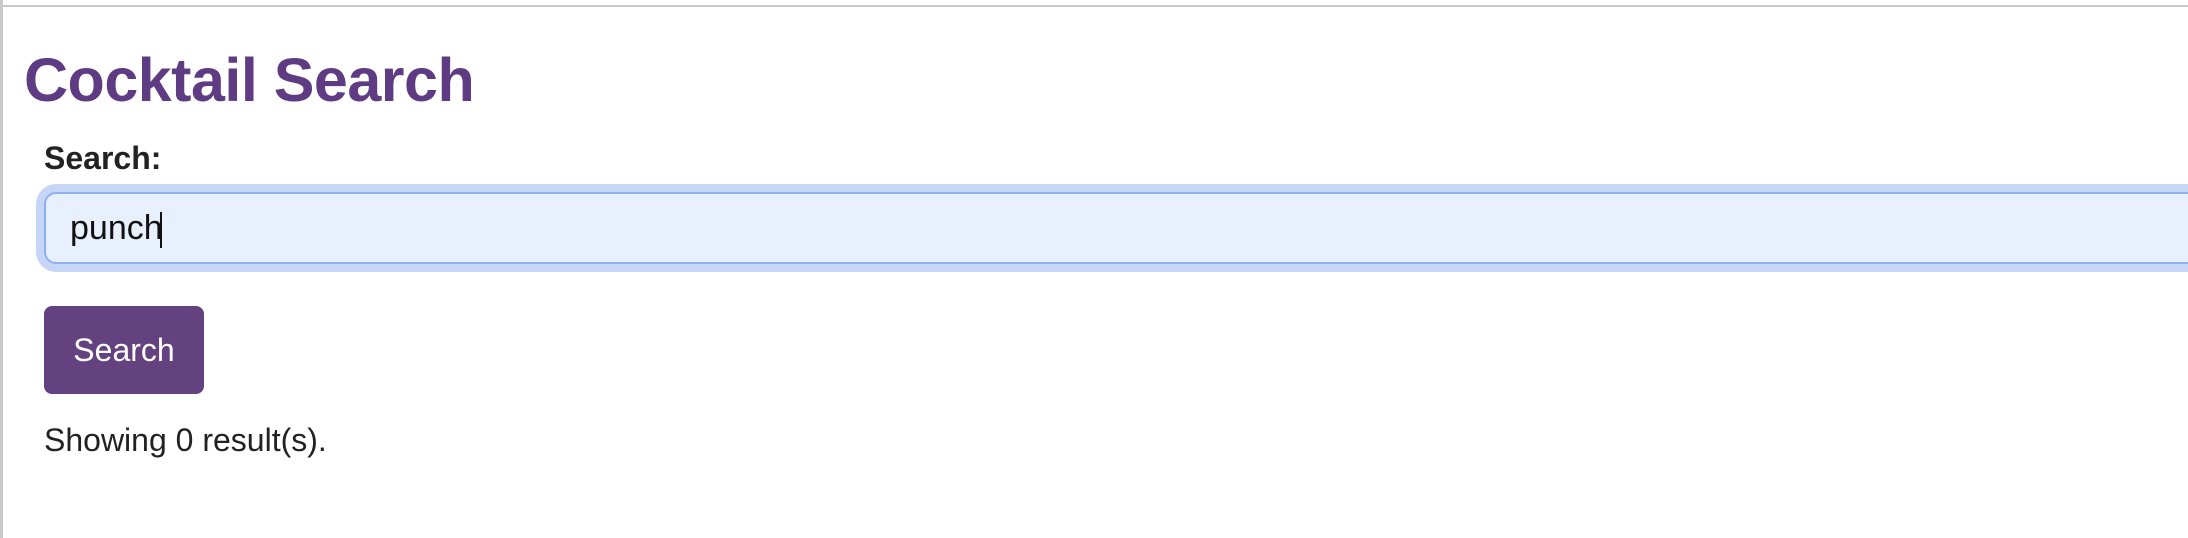  I want to click on search-input, so click(1116, 228).